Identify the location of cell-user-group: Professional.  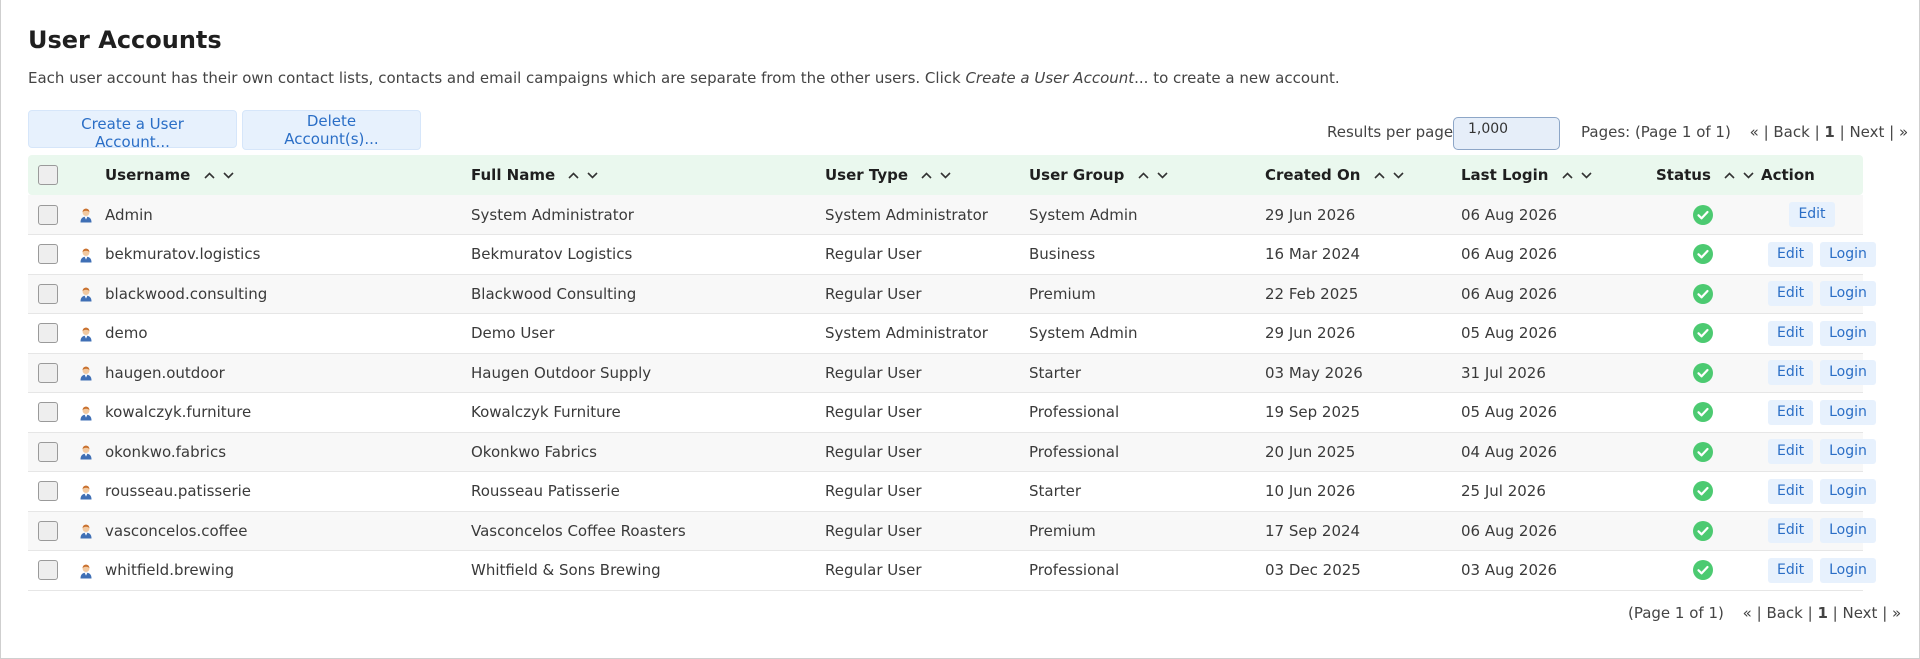
(1147, 412).